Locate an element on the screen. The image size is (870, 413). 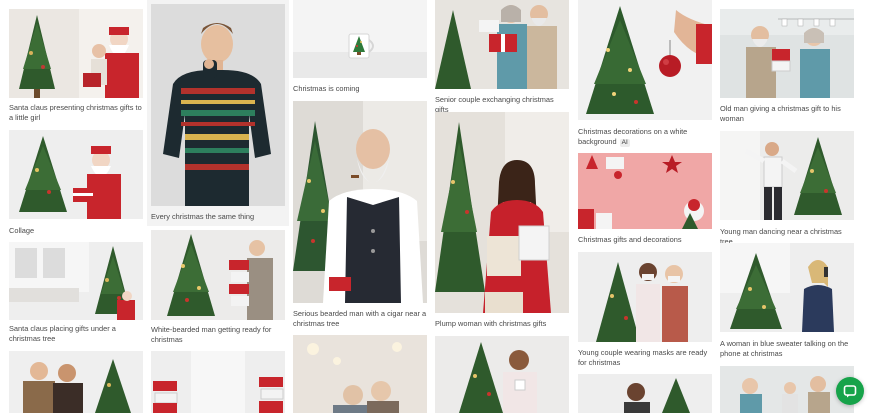
gallery-card: Collage is located at coordinates (76, 184).